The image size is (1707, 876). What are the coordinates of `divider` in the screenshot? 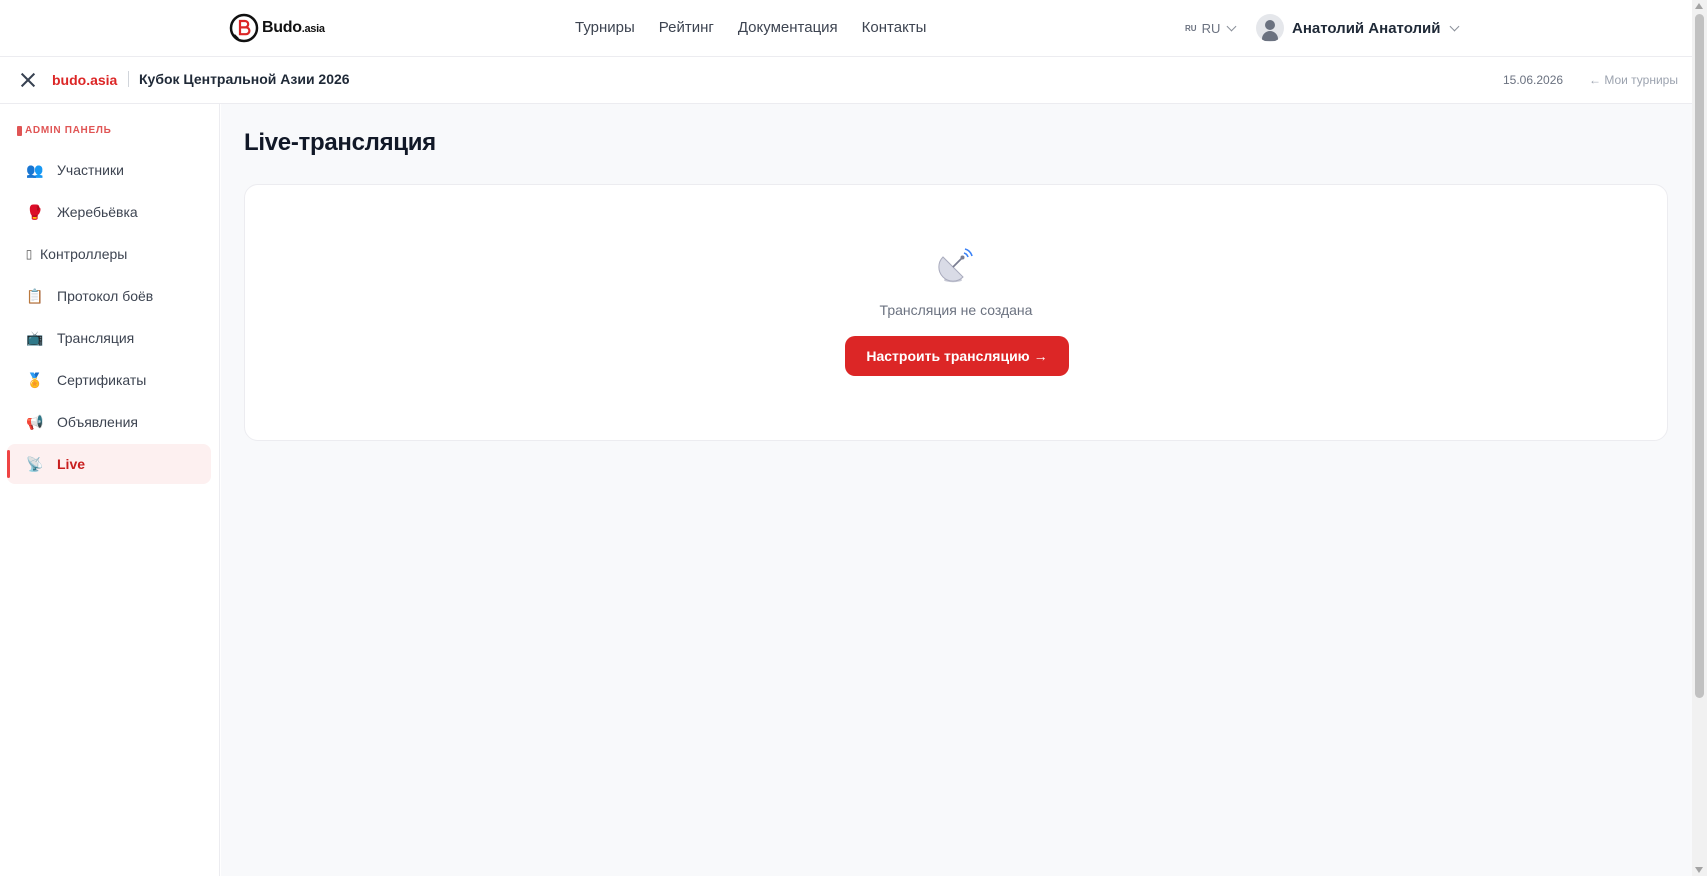 It's located at (128, 79).